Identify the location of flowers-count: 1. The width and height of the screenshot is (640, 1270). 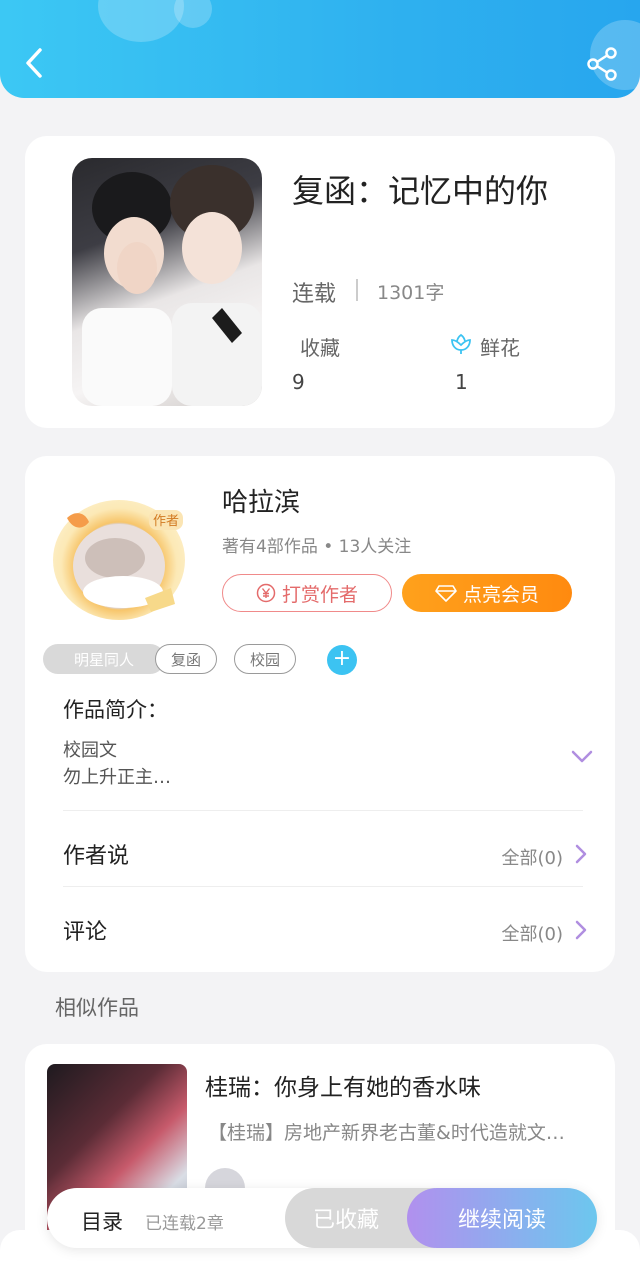
(461, 382).